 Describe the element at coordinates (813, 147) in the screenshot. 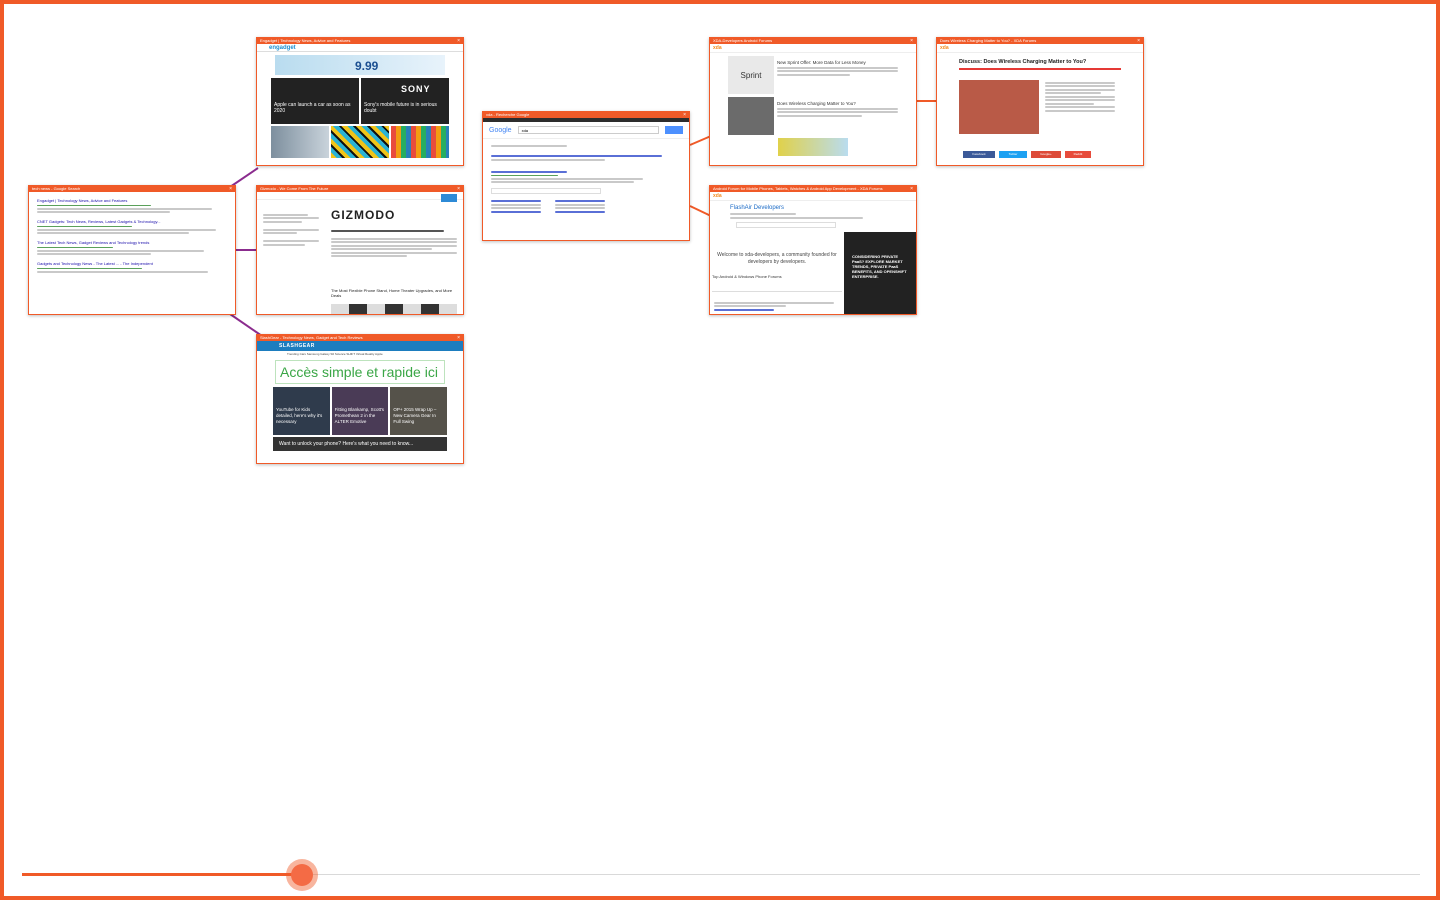

I see `banner-ad` at that location.